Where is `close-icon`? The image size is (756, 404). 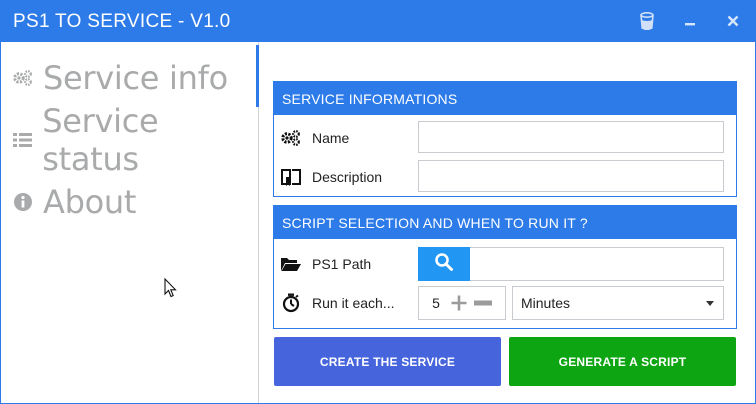
close-icon is located at coordinates (733, 21).